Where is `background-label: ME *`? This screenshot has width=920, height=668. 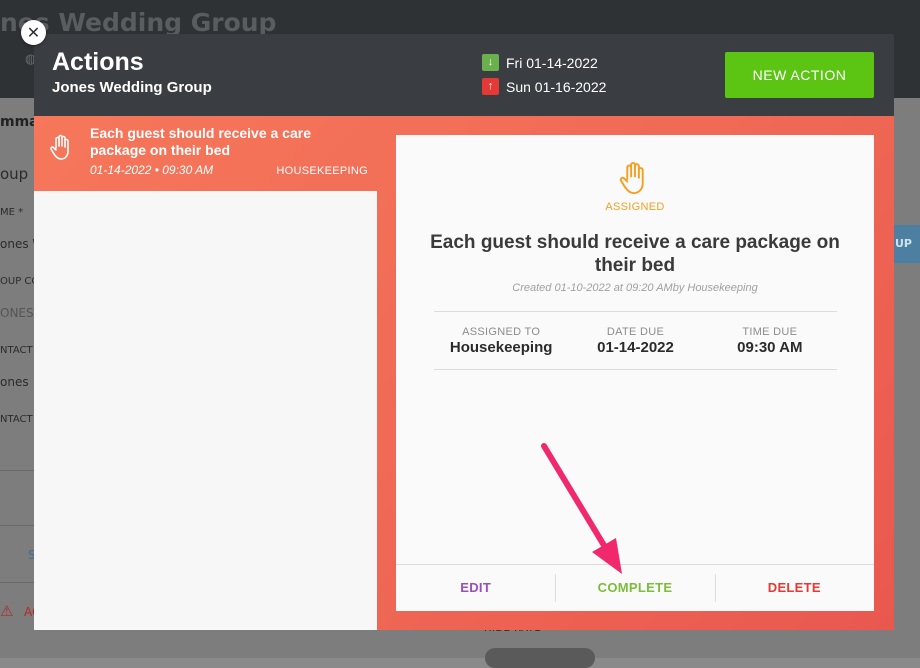
background-label: ME * is located at coordinates (12, 212).